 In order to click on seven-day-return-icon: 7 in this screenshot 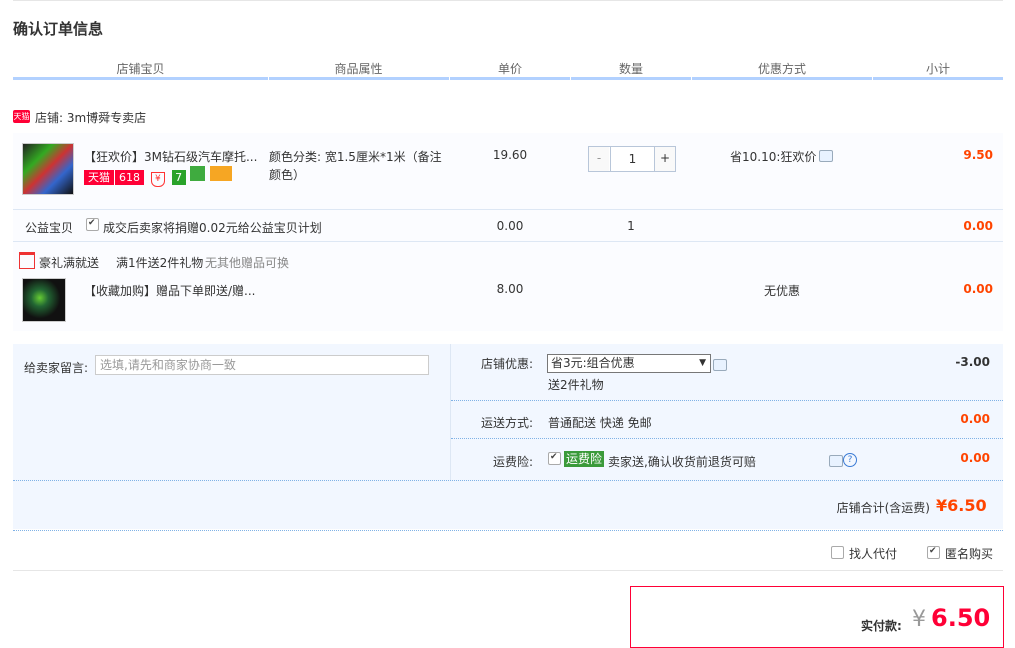, I will do `click(178, 177)`.